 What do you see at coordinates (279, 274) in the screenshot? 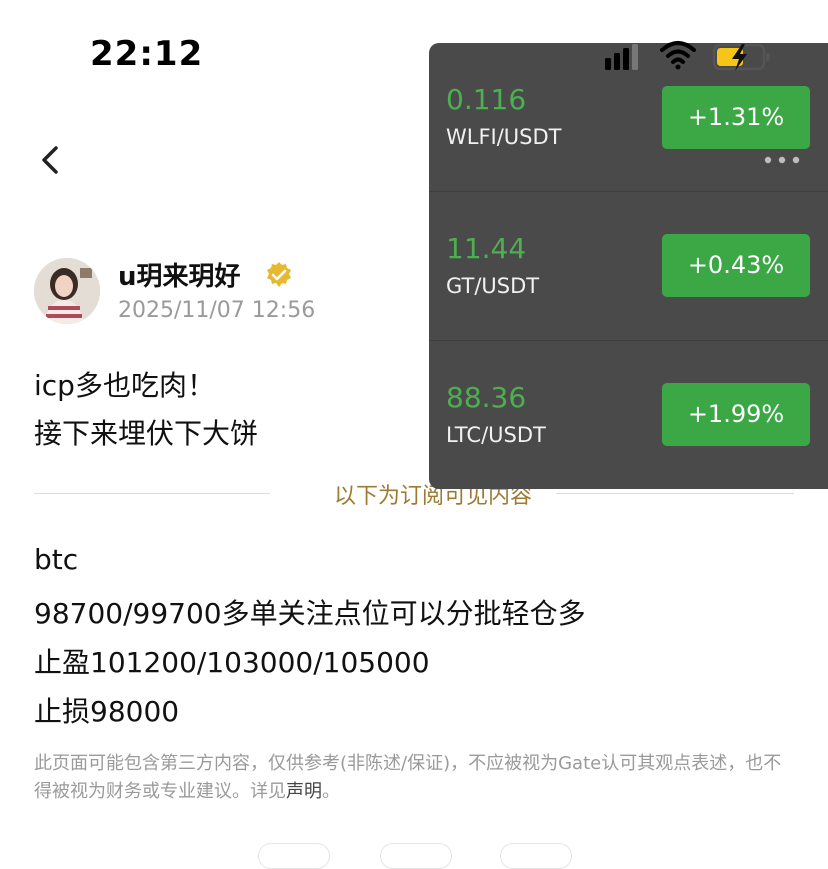
I see `verified-badge-icon` at bounding box center [279, 274].